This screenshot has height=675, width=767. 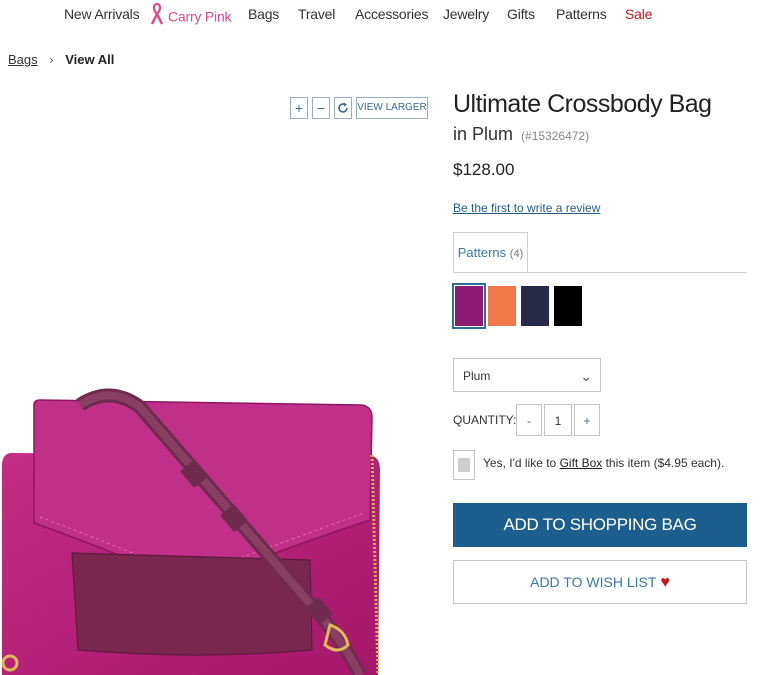 What do you see at coordinates (558, 420) in the screenshot?
I see `quantity-input: 1` at bounding box center [558, 420].